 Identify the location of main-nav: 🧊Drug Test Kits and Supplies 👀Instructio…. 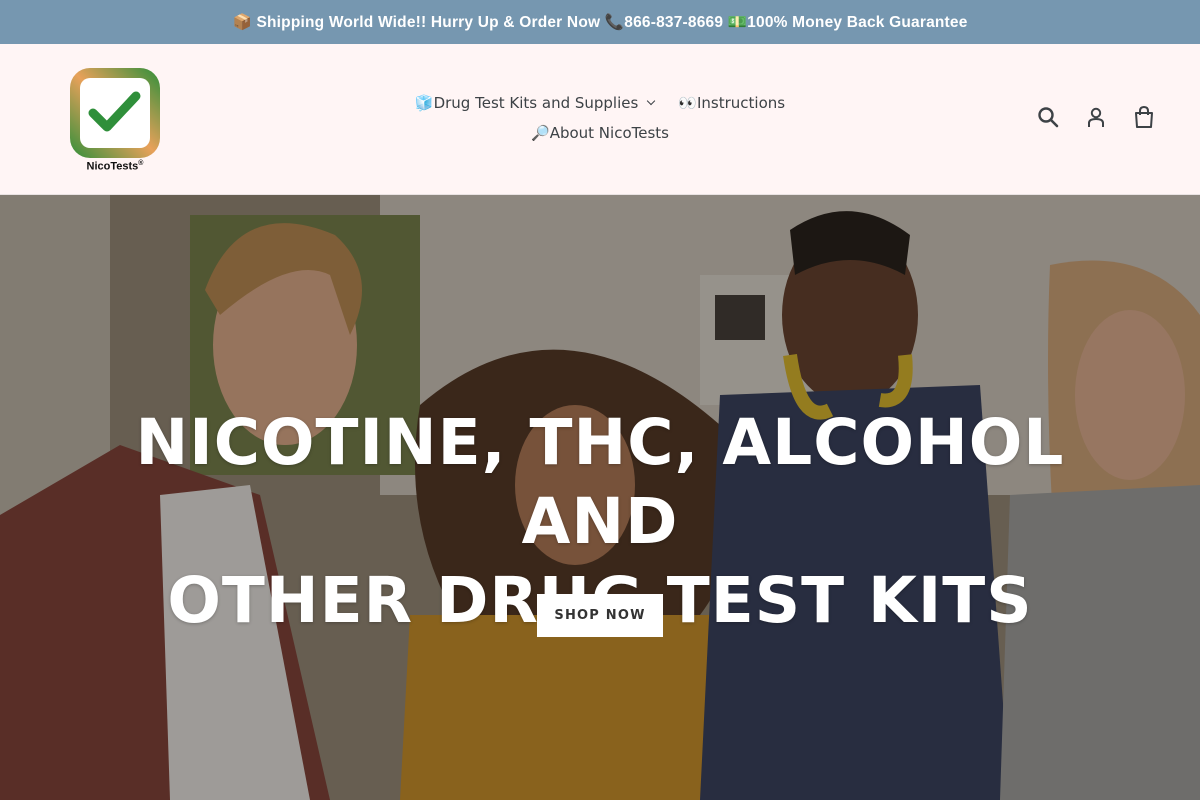
(600, 118).